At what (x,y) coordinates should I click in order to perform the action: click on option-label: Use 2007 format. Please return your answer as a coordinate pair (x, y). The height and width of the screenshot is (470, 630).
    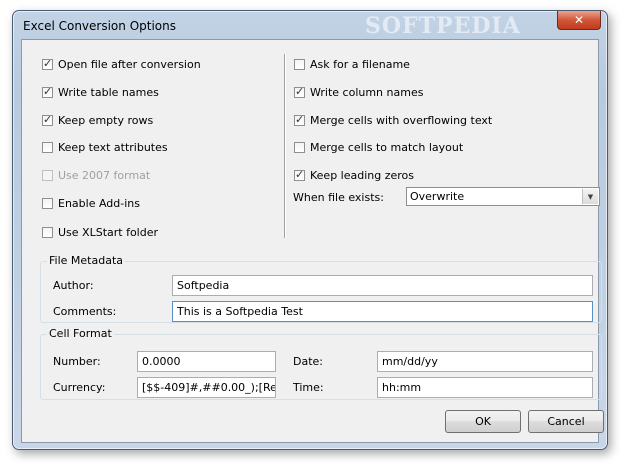
    Looking at the image, I should click on (104, 175).